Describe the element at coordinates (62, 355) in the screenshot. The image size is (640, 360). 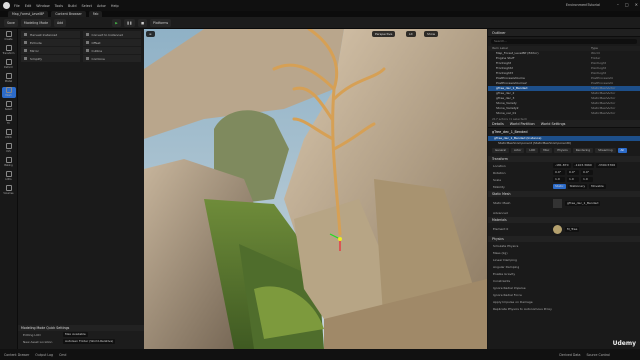
I see `cmd-input: Cmd` at that location.